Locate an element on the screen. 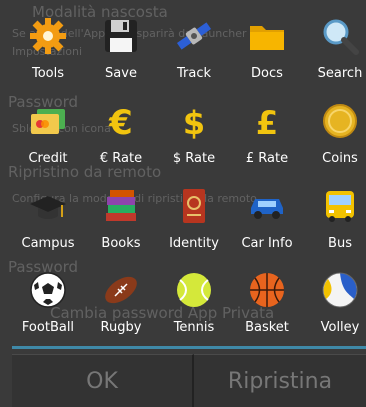 This screenshot has width=366, height=407. icon-option-label: Docs is located at coordinates (267, 73).